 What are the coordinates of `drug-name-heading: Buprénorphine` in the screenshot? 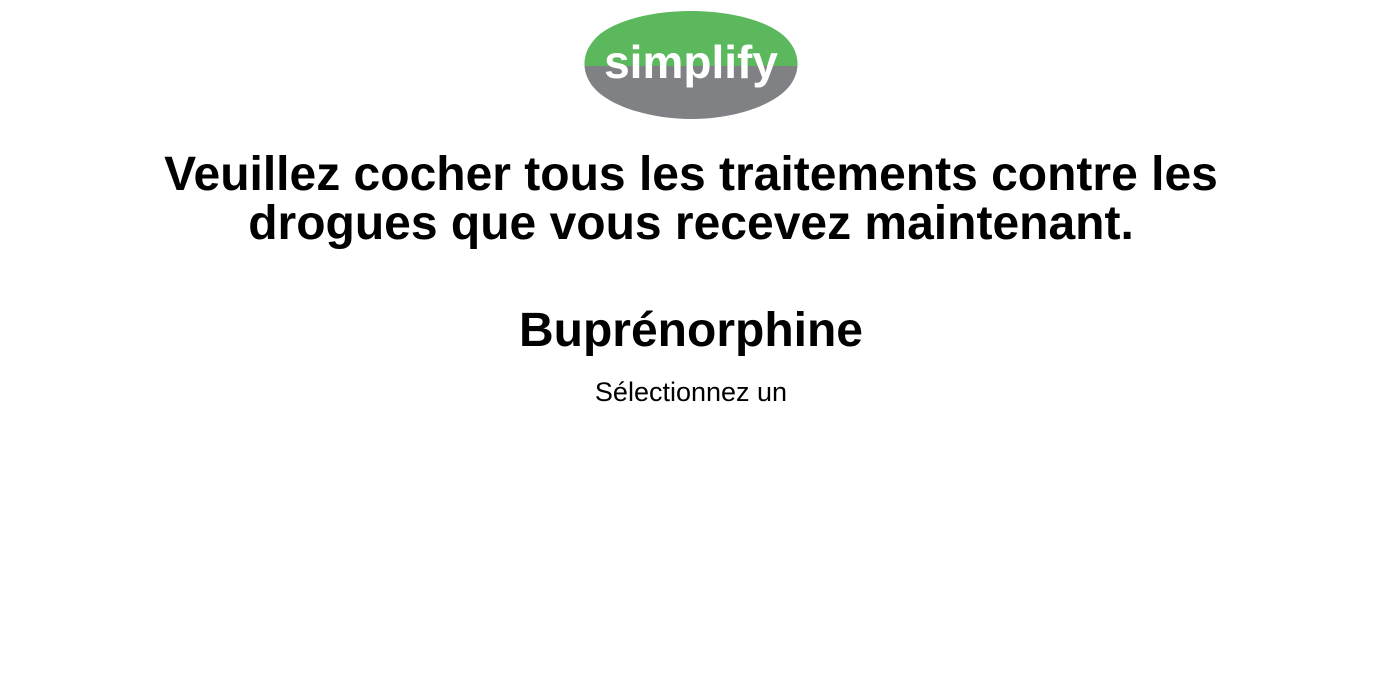 It's located at (691, 330).